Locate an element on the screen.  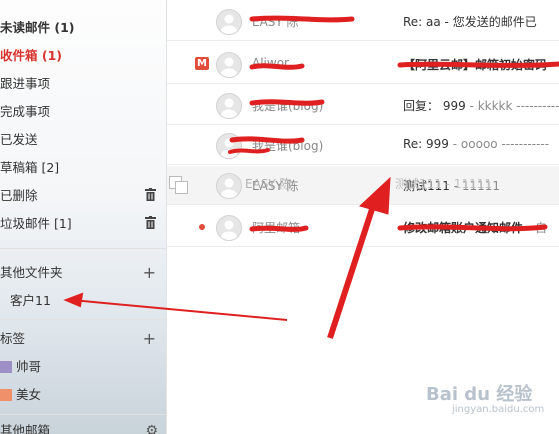
drag-ghost: EASY 陈 测试111 - 11111 is located at coordinates (363, 183).